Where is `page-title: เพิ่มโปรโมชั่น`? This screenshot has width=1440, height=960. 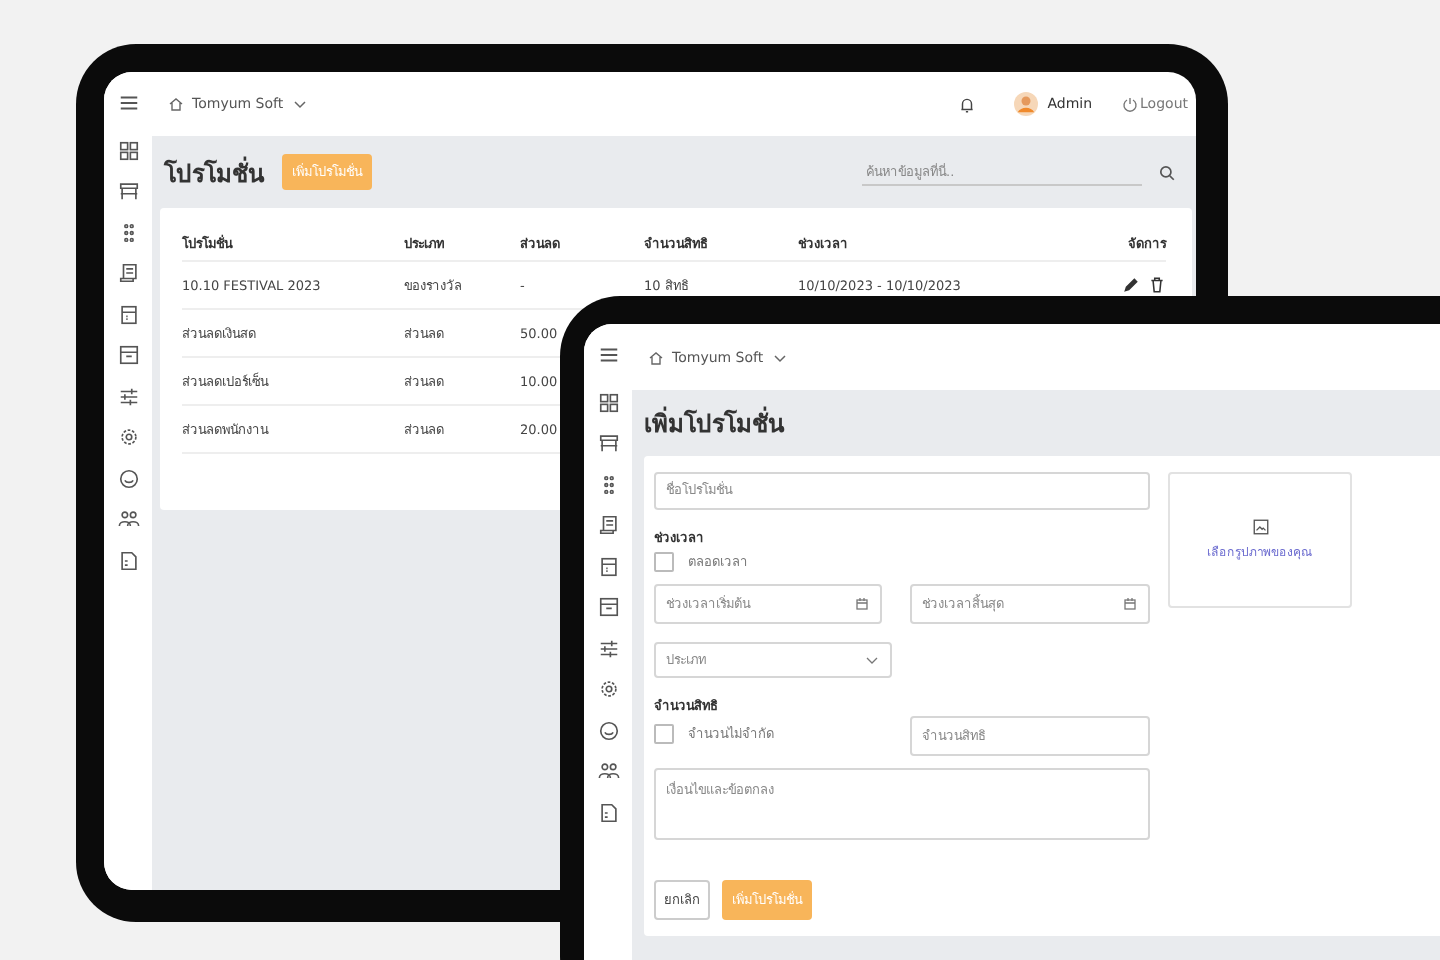 page-title: เพิ่มโปรโมชั่น is located at coordinates (714, 423).